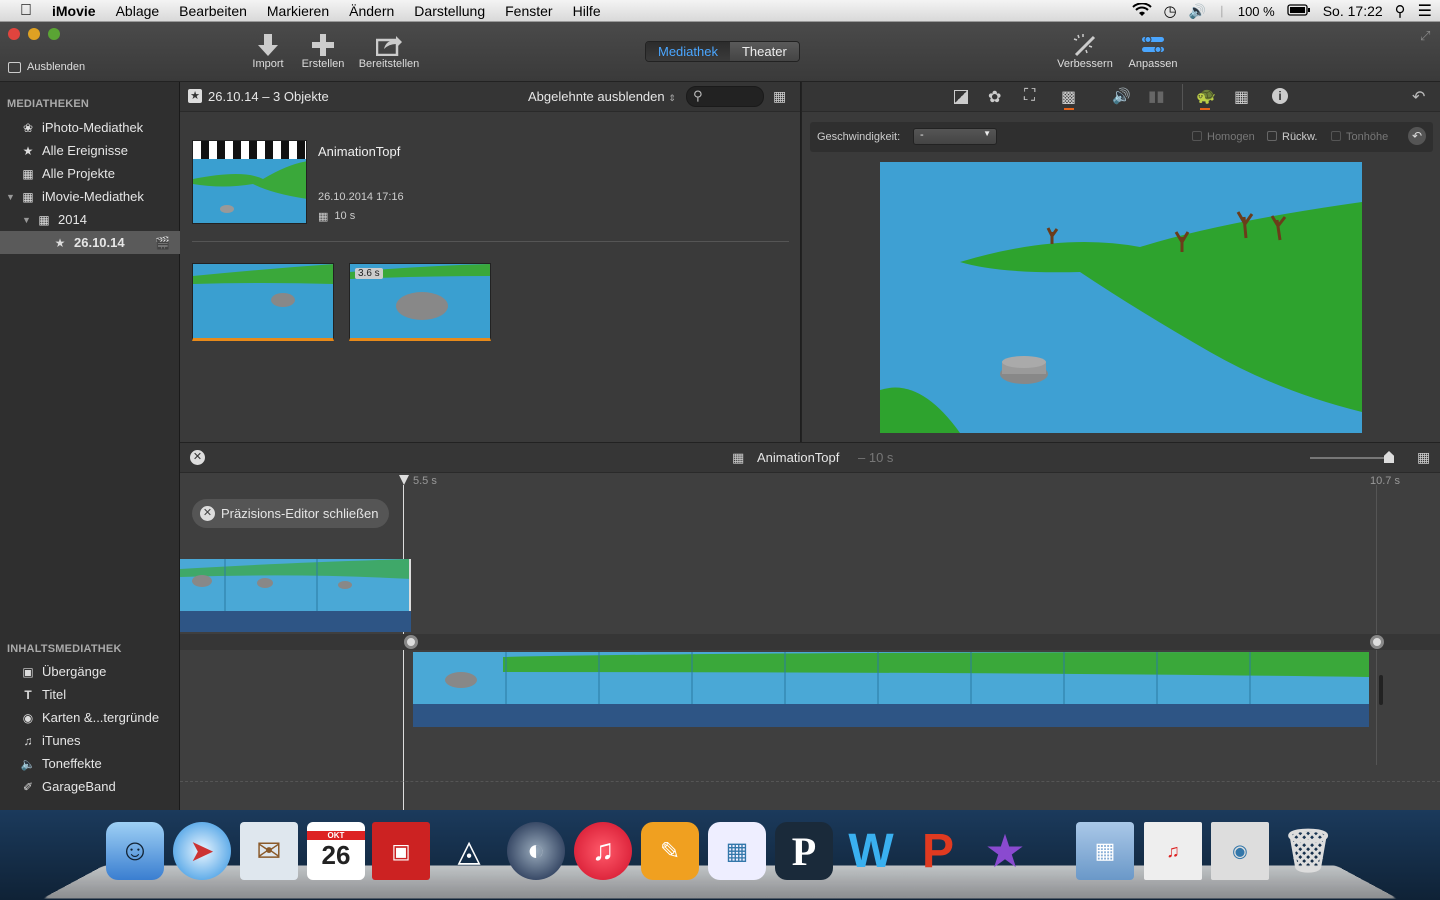 The height and width of the screenshot is (900, 1440). What do you see at coordinates (1241, 97) in the screenshot?
I see `video-overlay-icon: ▦` at bounding box center [1241, 97].